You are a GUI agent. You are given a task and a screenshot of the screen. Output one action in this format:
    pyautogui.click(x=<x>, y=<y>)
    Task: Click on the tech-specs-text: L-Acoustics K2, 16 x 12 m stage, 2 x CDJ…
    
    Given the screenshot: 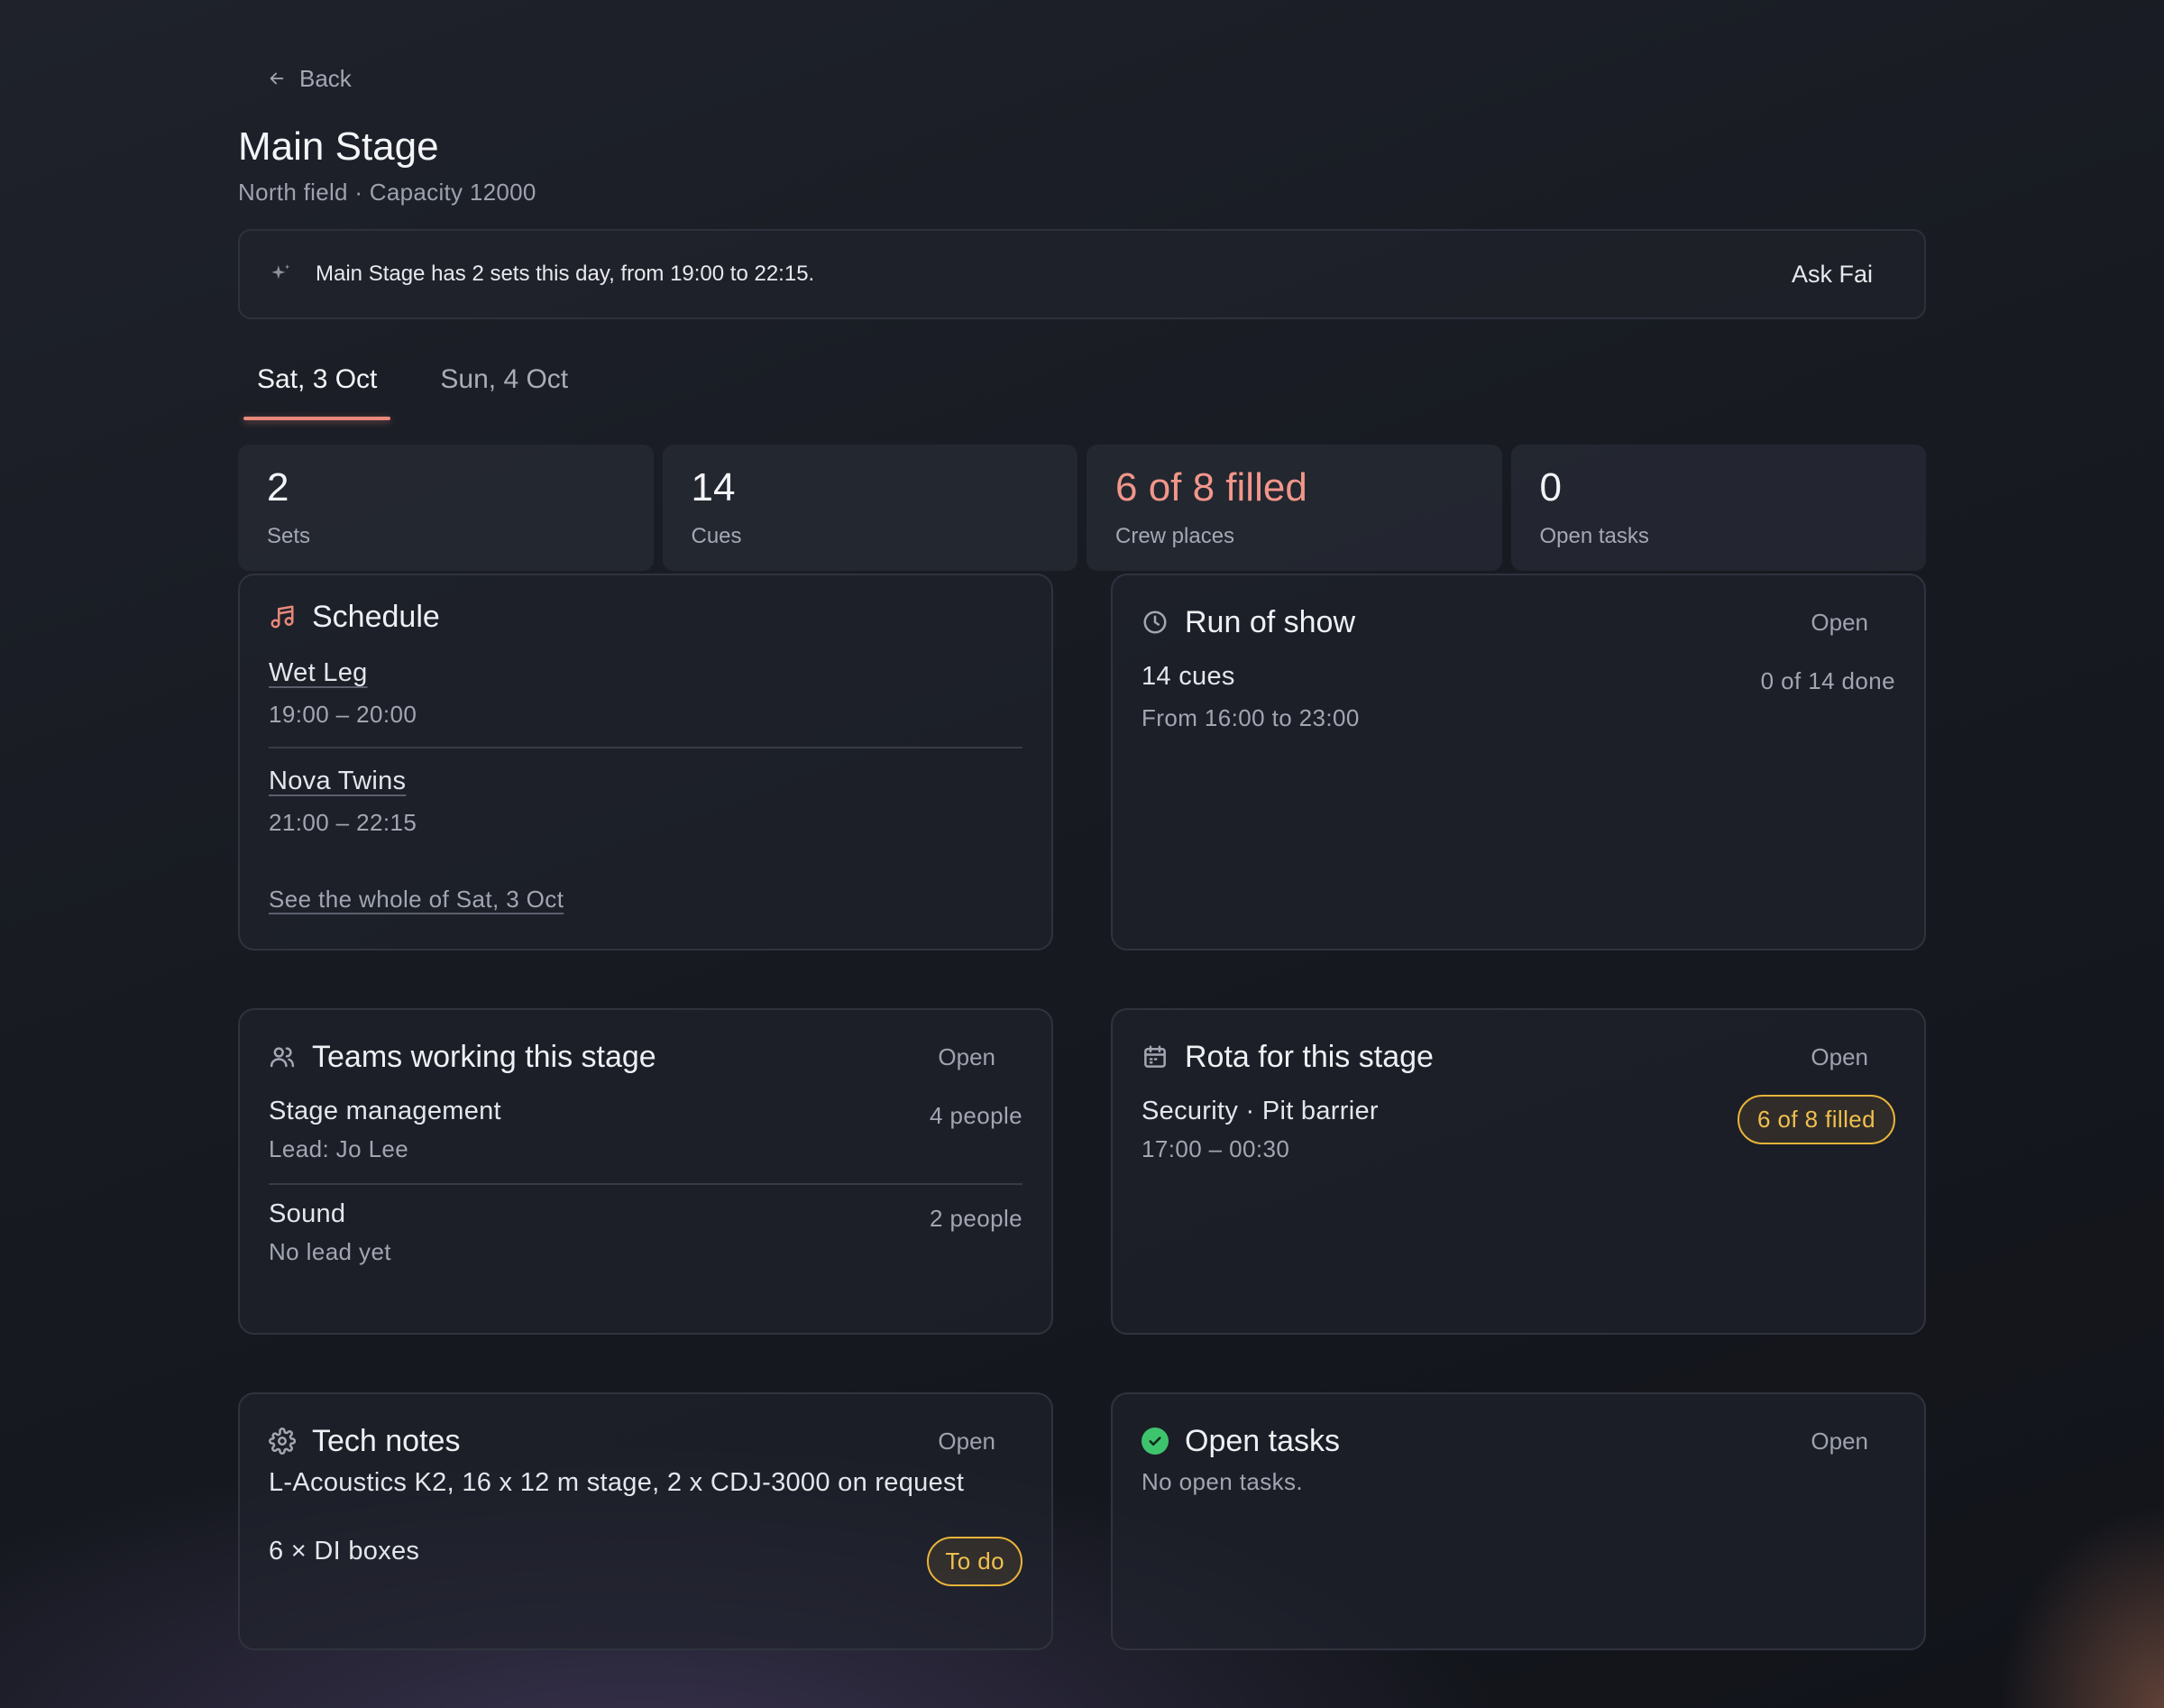 What is the action you would take?
    pyautogui.click(x=617, y=1482)
    